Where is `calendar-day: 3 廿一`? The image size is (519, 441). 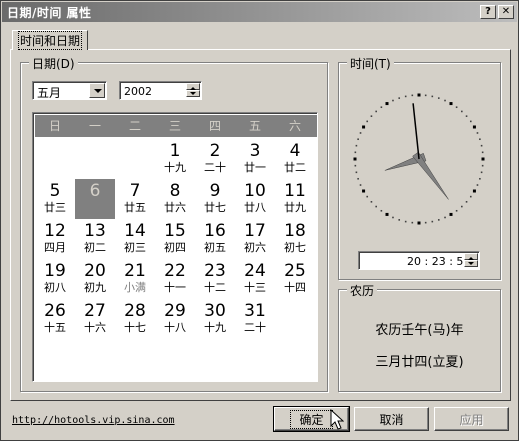
calendar-day: 3 廿一 is located at coordinates (255, 159).